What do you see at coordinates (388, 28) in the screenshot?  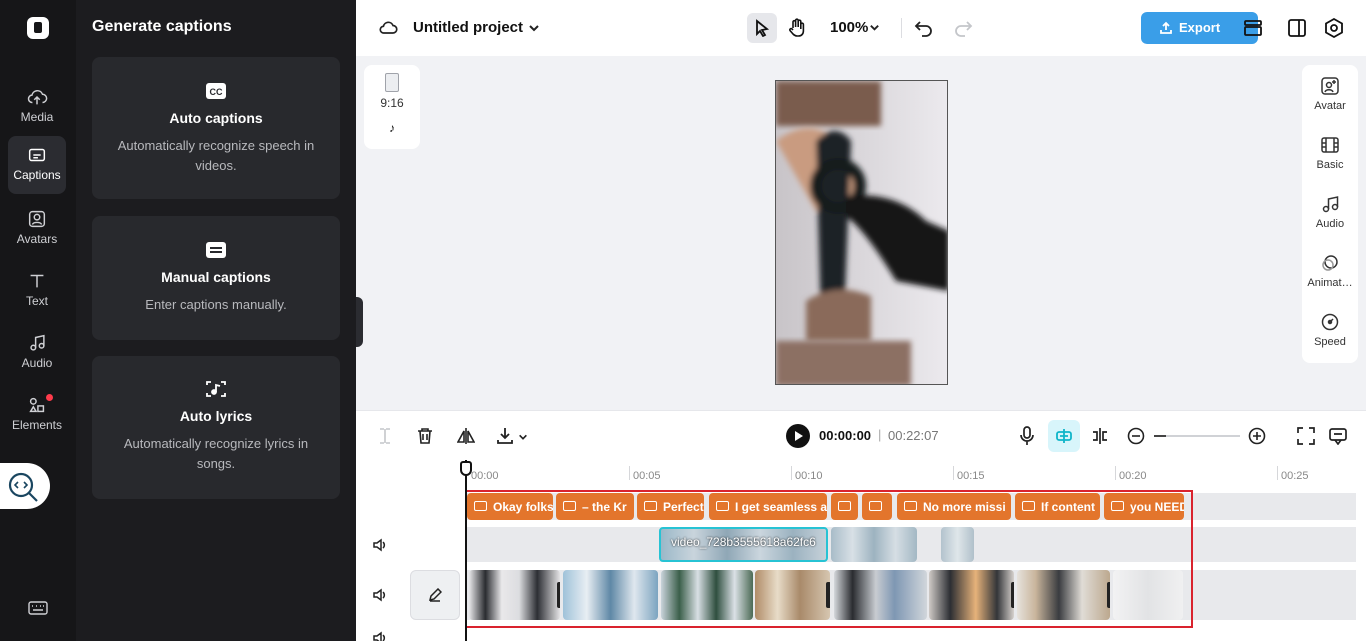 I see `cloud-save-icon` at bounding box center [388, 28].